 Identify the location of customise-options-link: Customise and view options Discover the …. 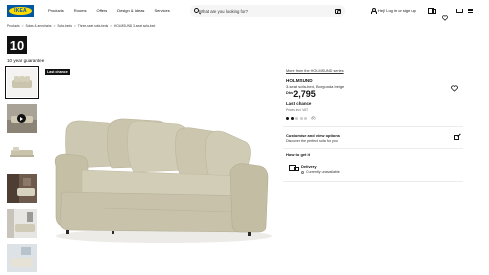
(373, 138).